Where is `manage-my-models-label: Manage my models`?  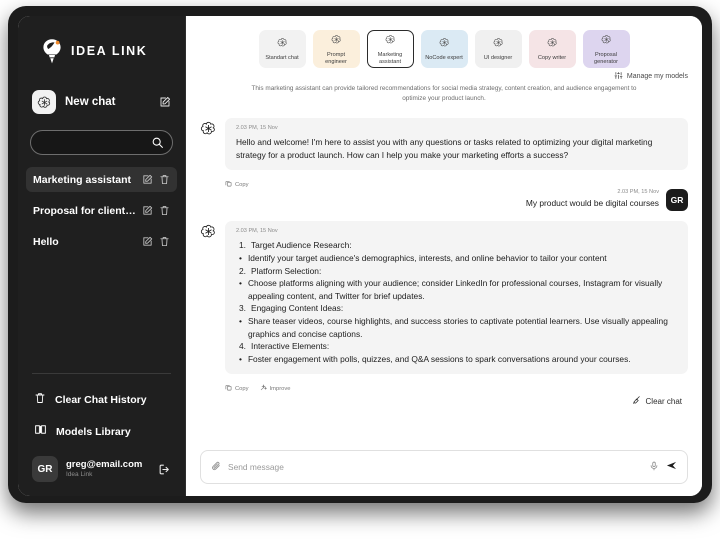
manage-my-models-label: Manage my models is located at coordinates (657, 76).